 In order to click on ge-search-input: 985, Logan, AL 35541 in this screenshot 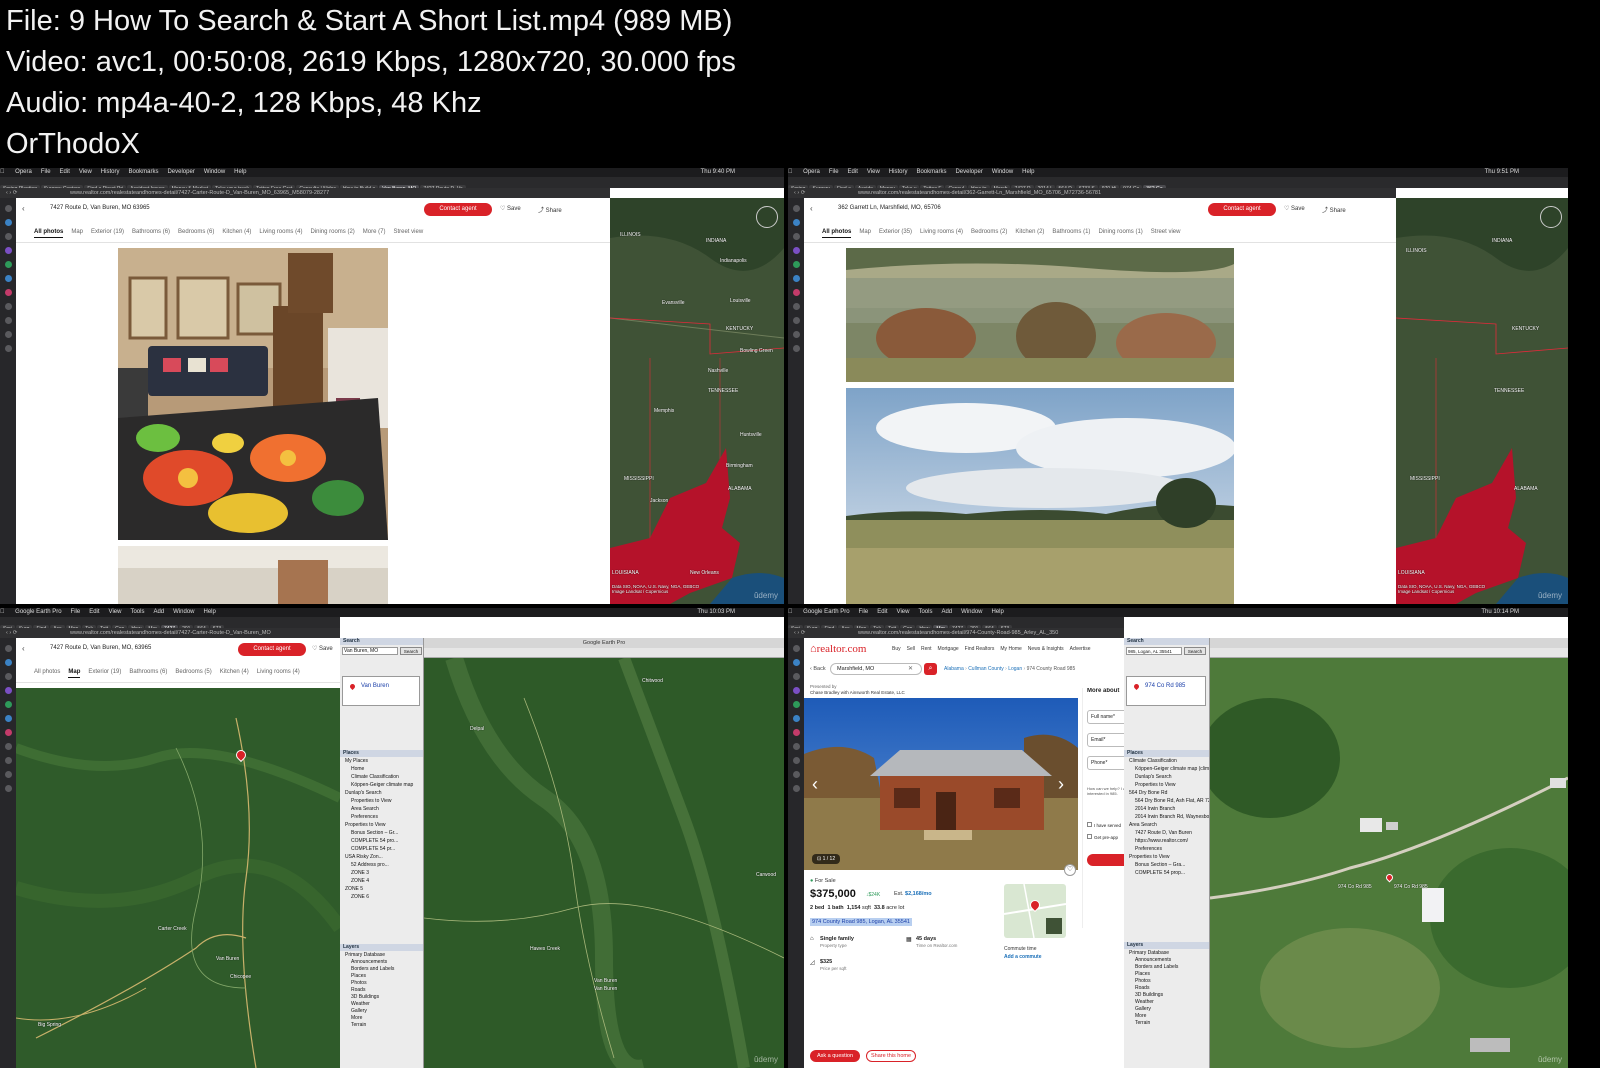, I will do `click(1154, 651)`.